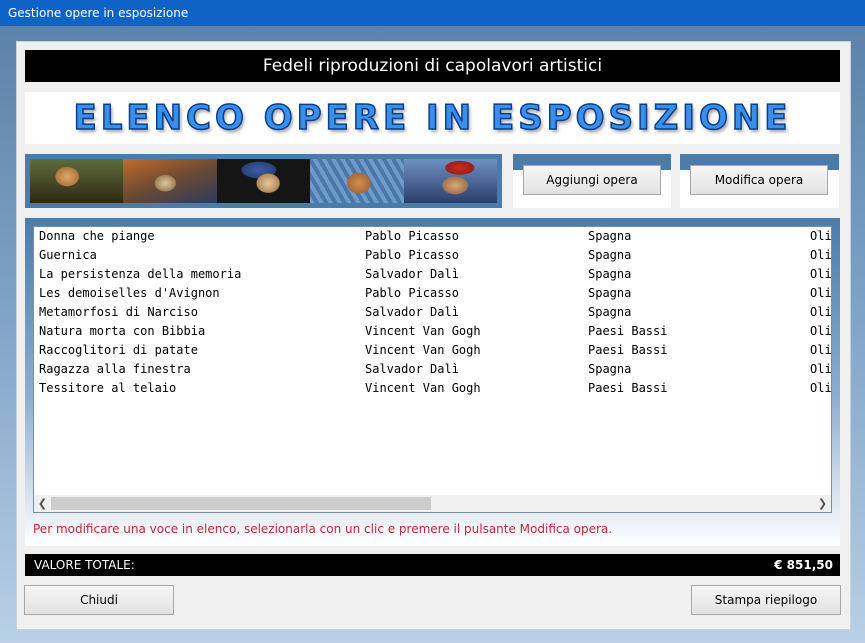  I want to click on artwork-title: Natura morta con Bibbia, so click(122, 331).